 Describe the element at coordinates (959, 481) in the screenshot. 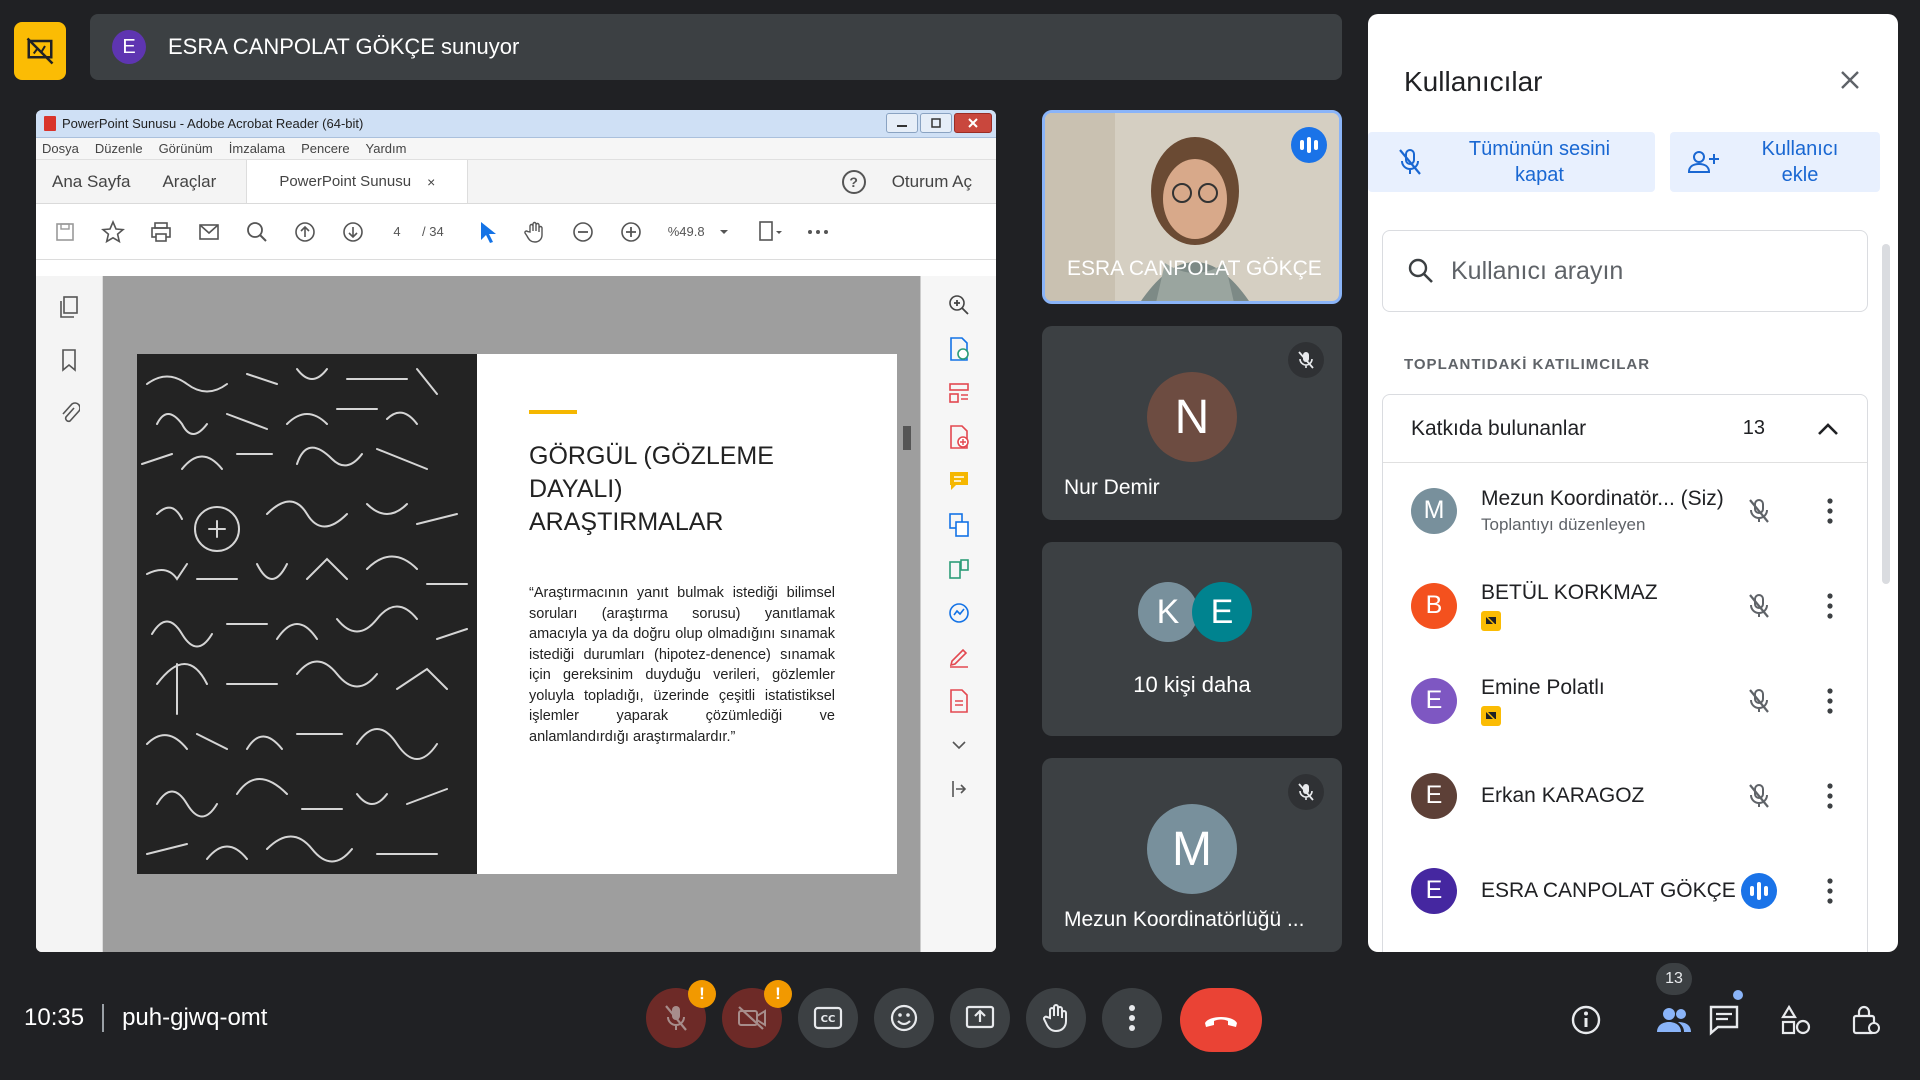

I see `comment-icon` at that location.